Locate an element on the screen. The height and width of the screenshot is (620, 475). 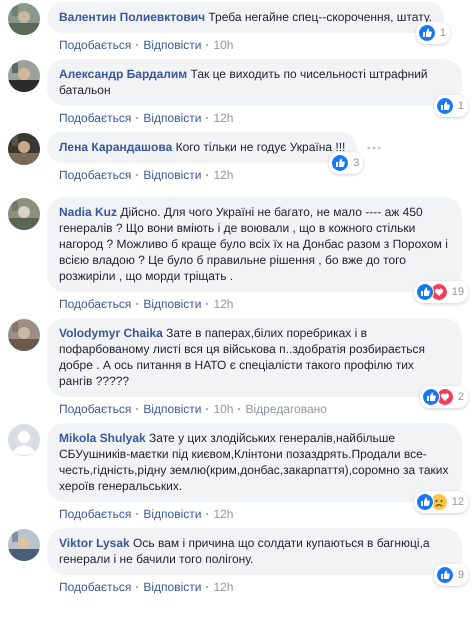
author-link: Mikola Shulyak is located at coordinates (102, 438).